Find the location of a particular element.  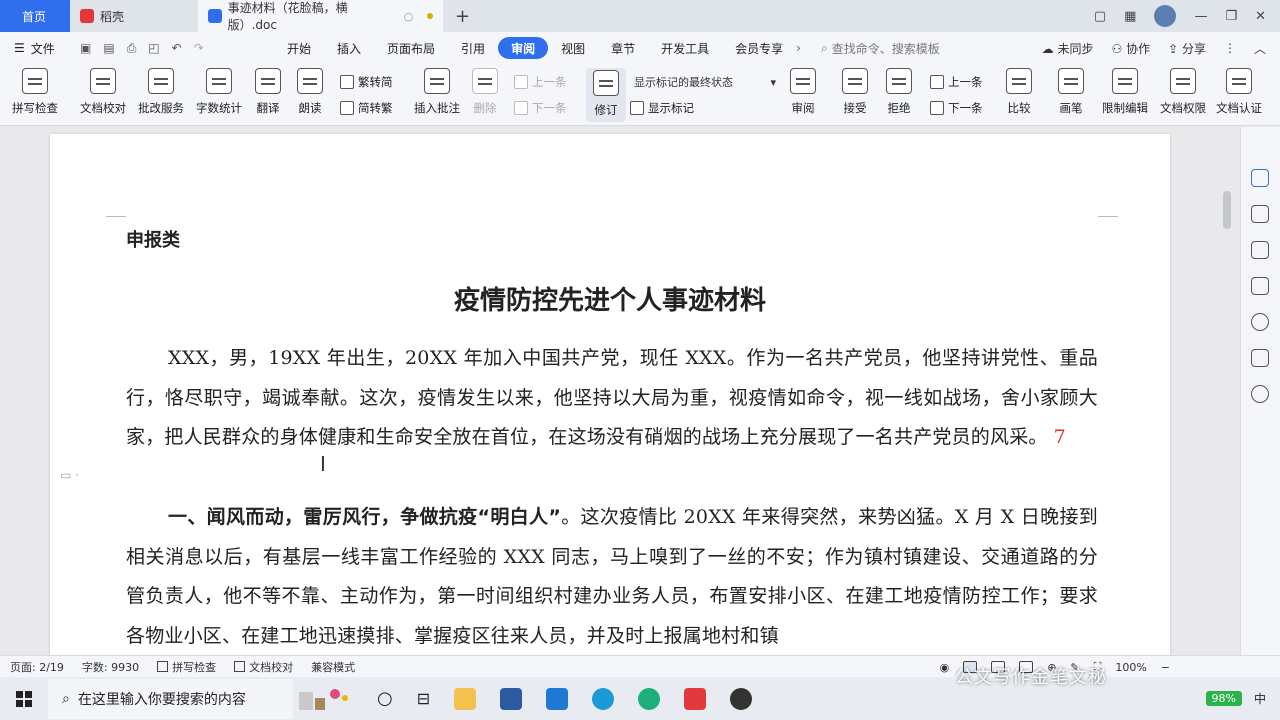

tab-home: 首页 is located at coordinates (35, 16).